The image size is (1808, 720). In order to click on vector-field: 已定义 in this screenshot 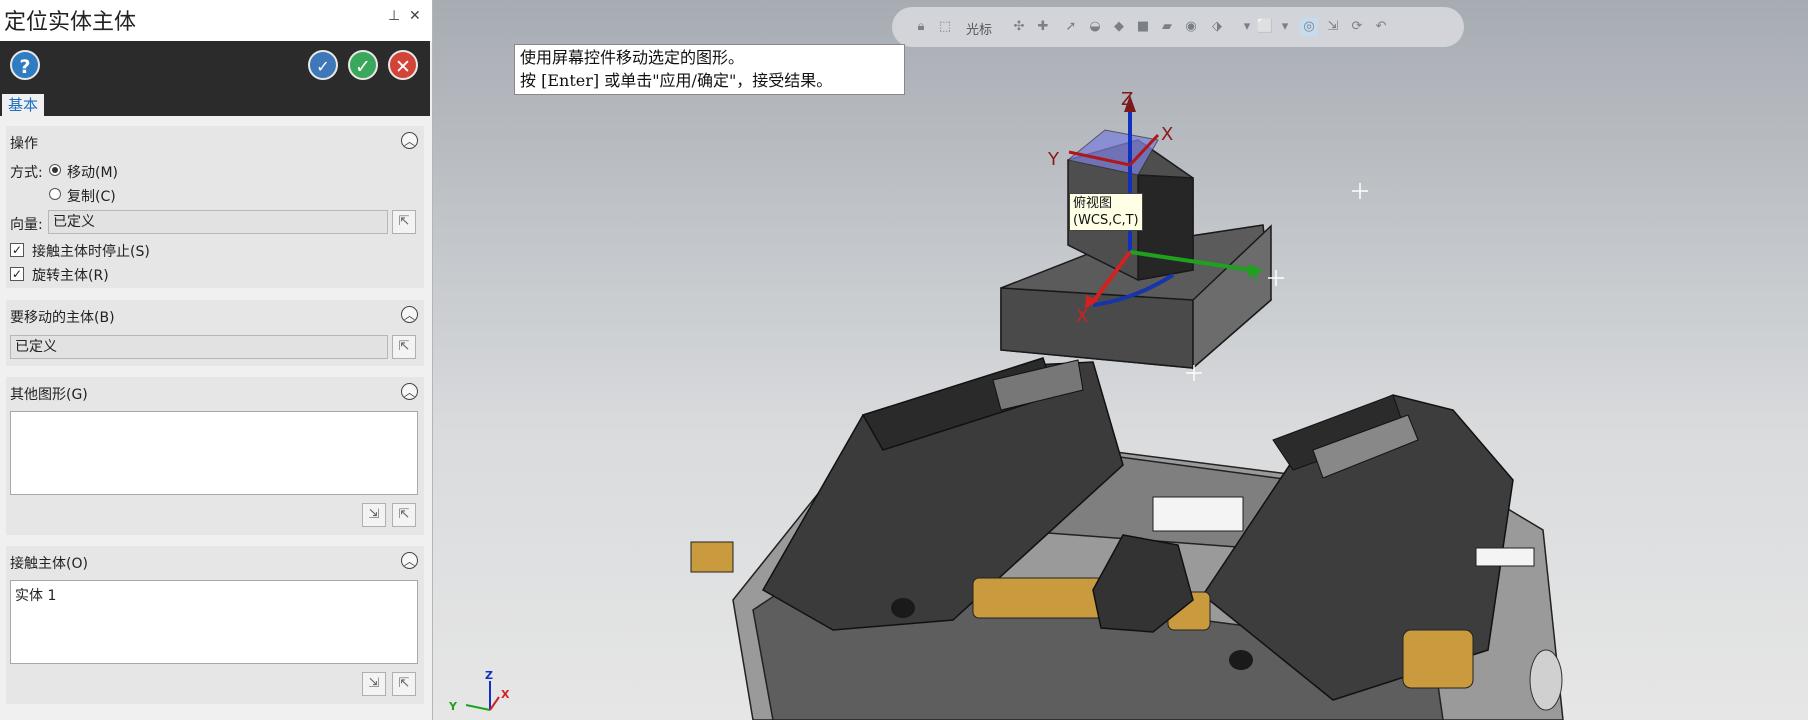, I will do `click(218, 222)`.